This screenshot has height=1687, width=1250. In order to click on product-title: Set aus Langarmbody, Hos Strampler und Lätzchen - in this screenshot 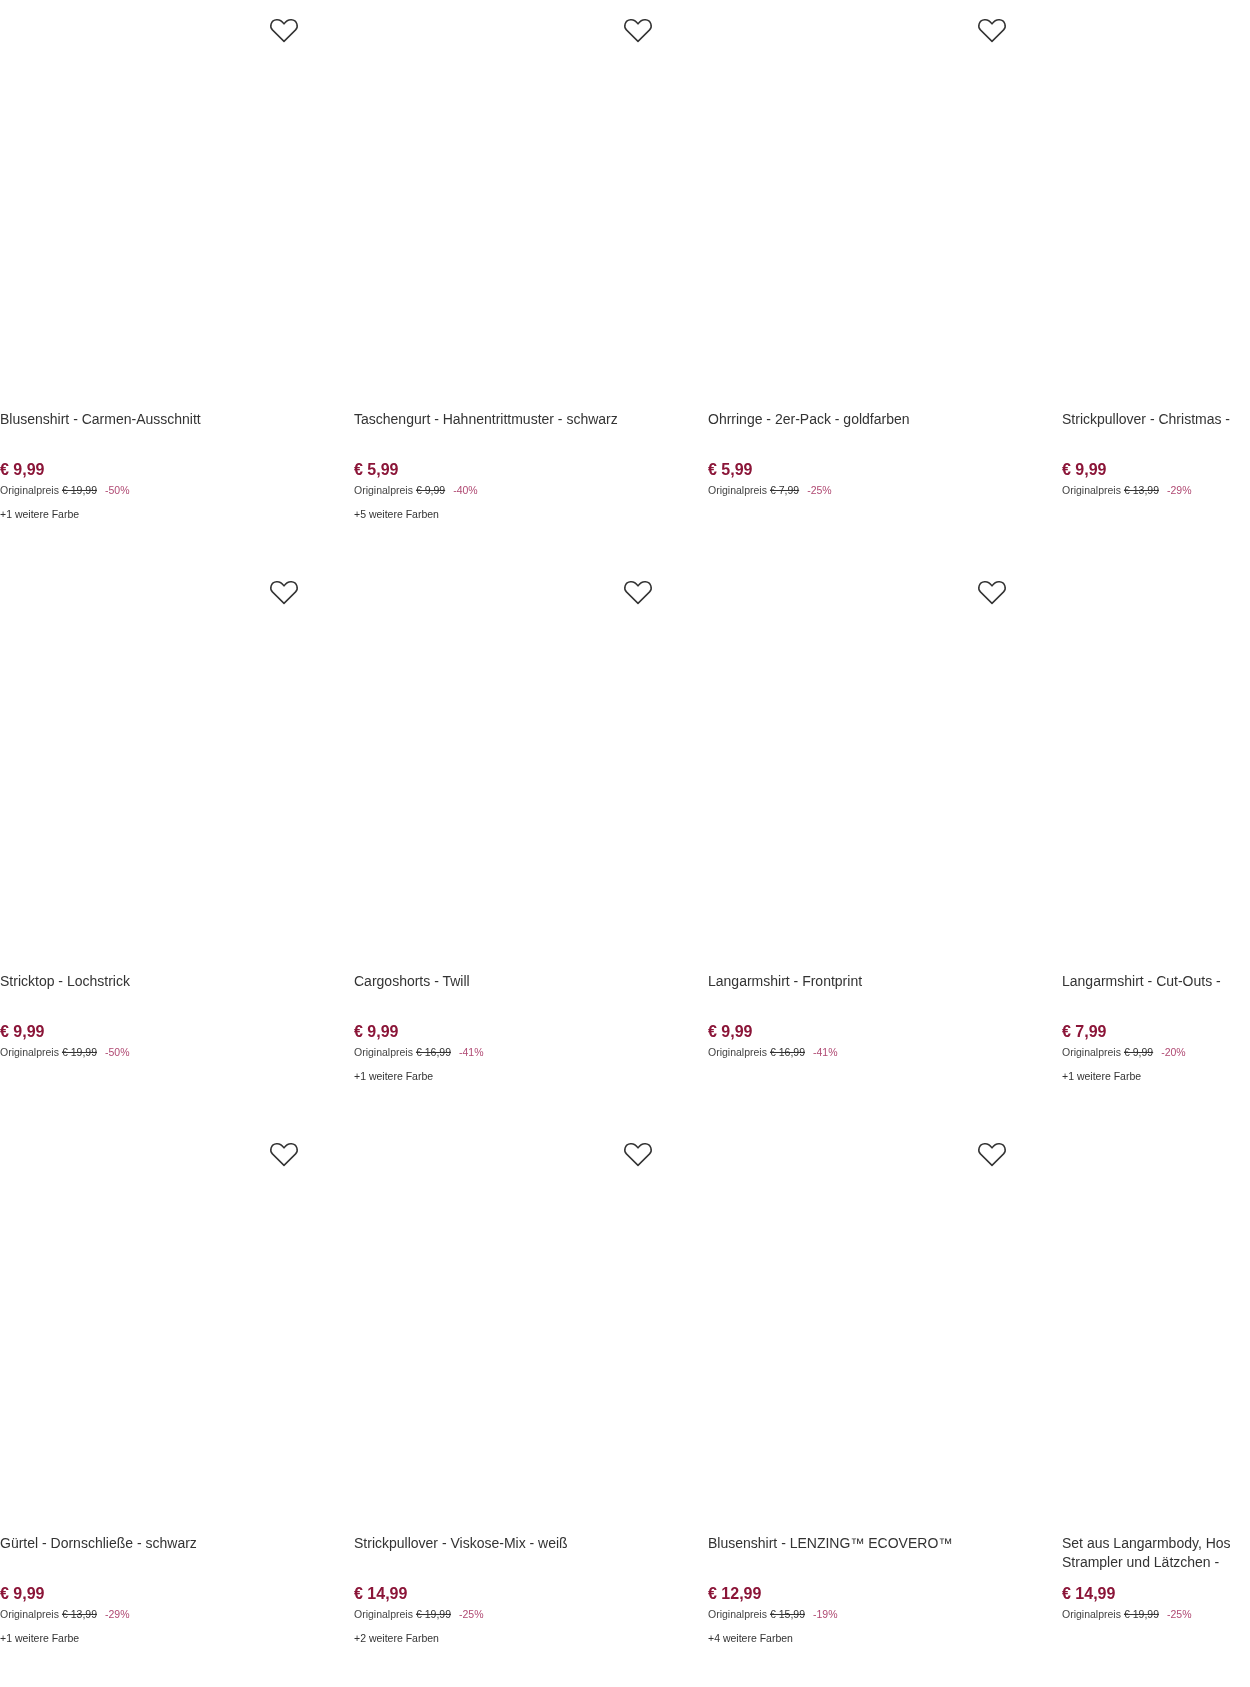, I will do `click(1146, 1553)`.